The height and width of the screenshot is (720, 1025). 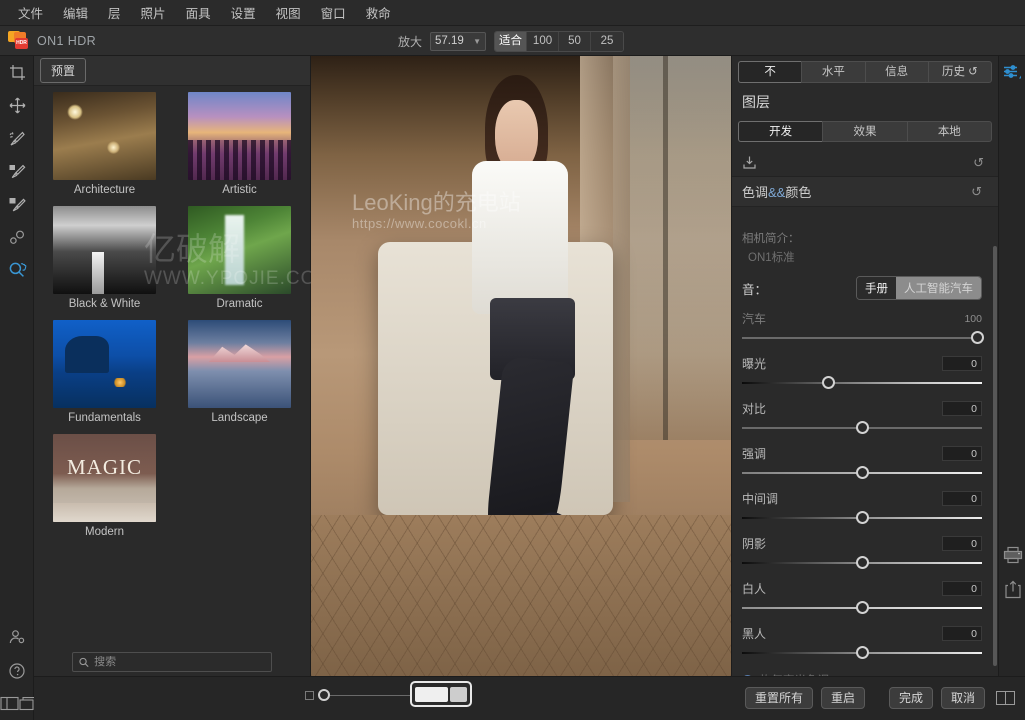 What do you see at coordinates (114, 12) in the screenshot?
I see `menu-item-layer: 层` at bounding box center [114, 12].